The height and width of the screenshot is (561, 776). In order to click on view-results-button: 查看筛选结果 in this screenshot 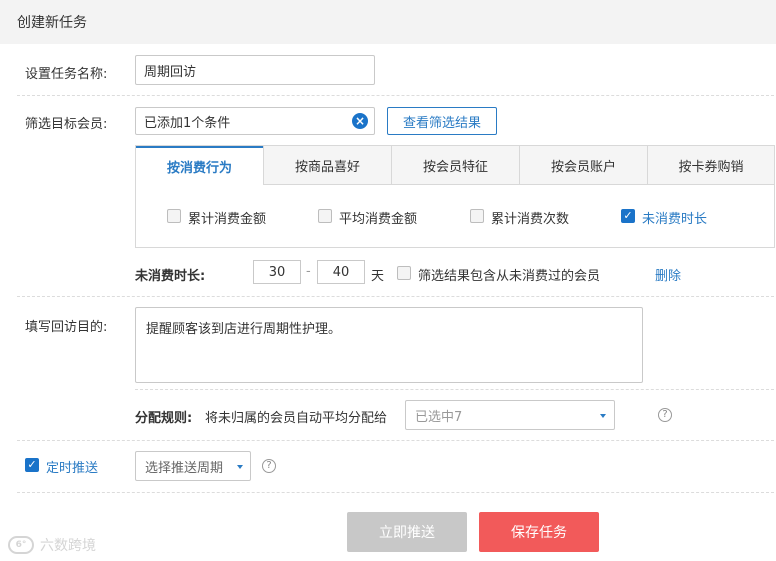, I will do `click(442, 121)`.